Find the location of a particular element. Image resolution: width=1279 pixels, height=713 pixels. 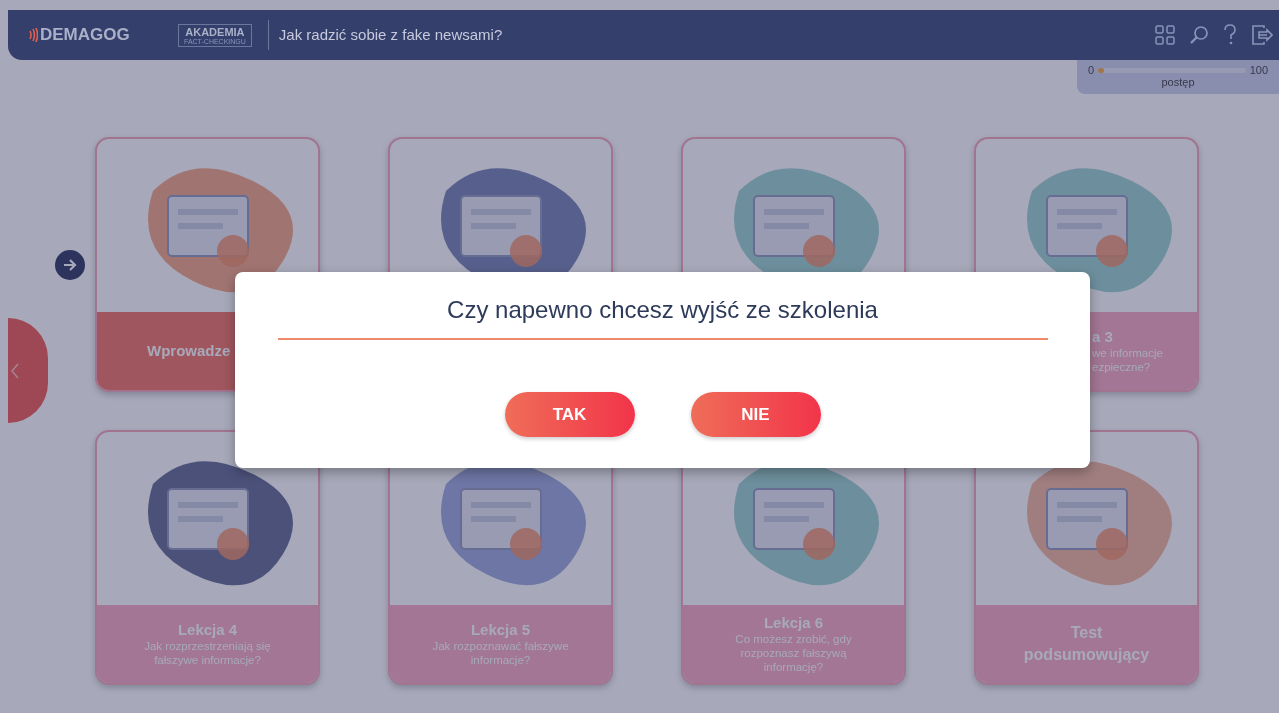

exit-icon is located at coordinates (1262, 35).